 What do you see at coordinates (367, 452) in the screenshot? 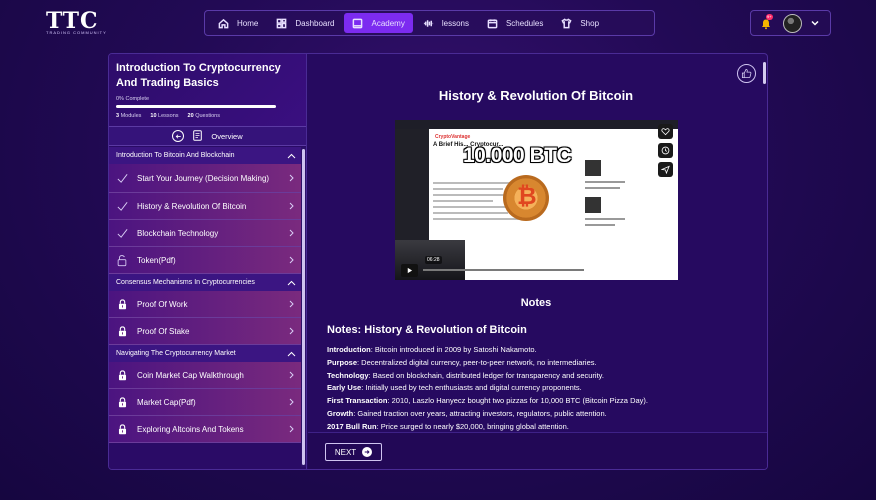
I see `arrow-right-icon` at bounding box center [367, 452].